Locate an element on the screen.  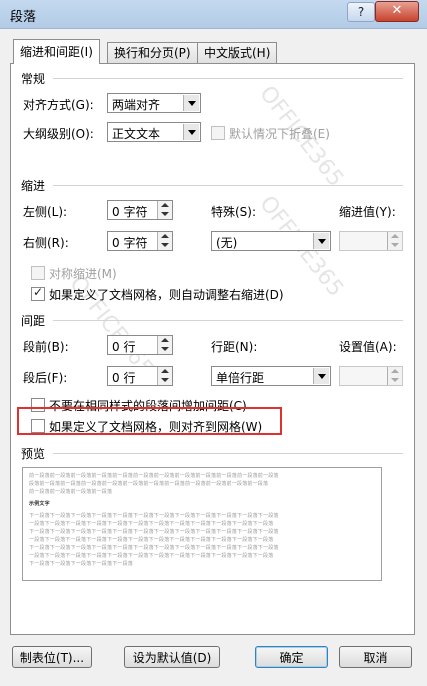
section-general-heading: 常规 is located at coordinates (33, 79).